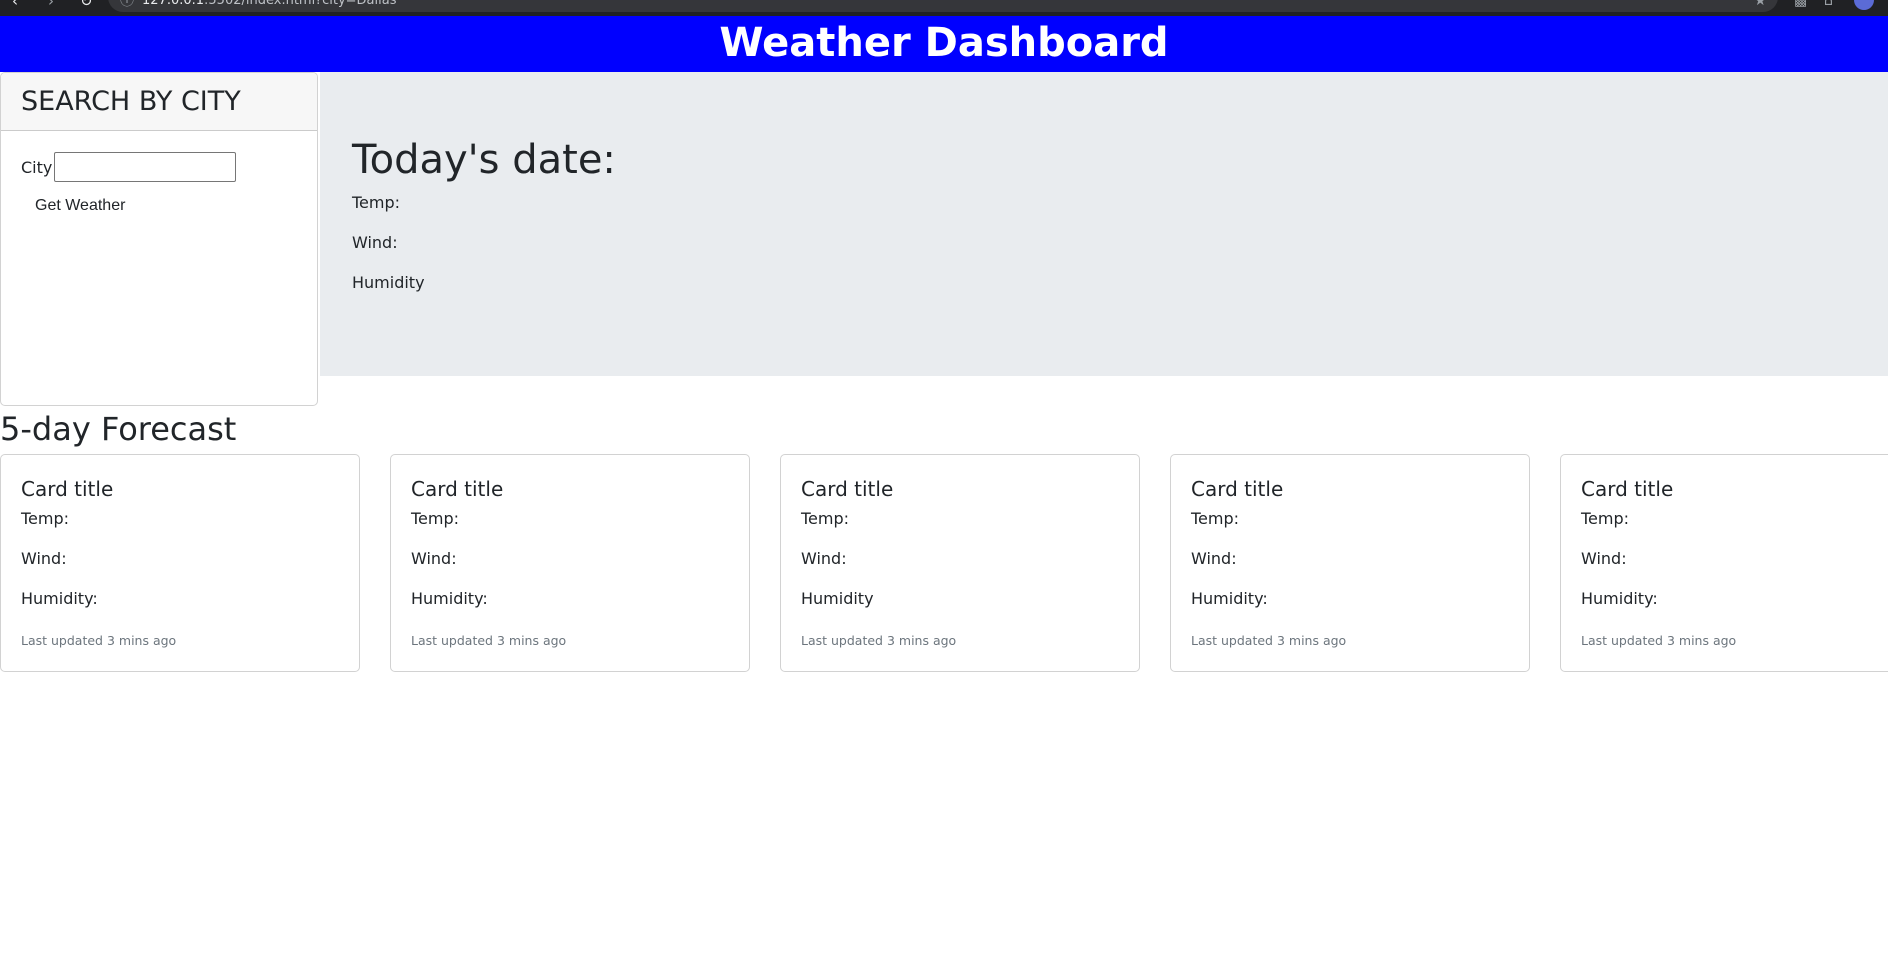 The image size is (1888, 958). I want to click on current-humidity: Humidity, so click(388, 282).